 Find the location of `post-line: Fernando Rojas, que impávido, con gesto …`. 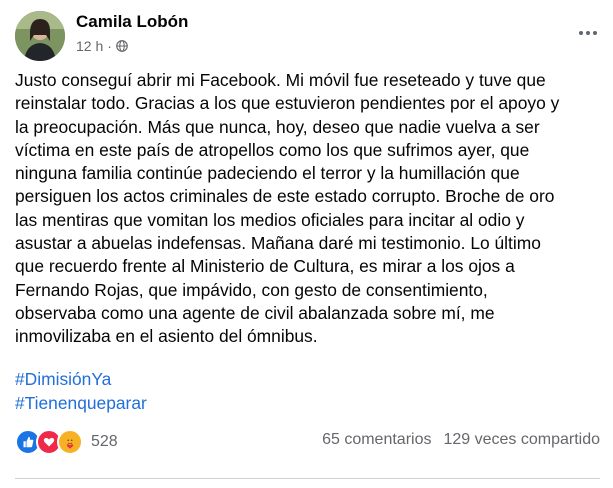

post-line: Fernando Rojas, que impávido, con gesto … is located at coordinates (251, 289).